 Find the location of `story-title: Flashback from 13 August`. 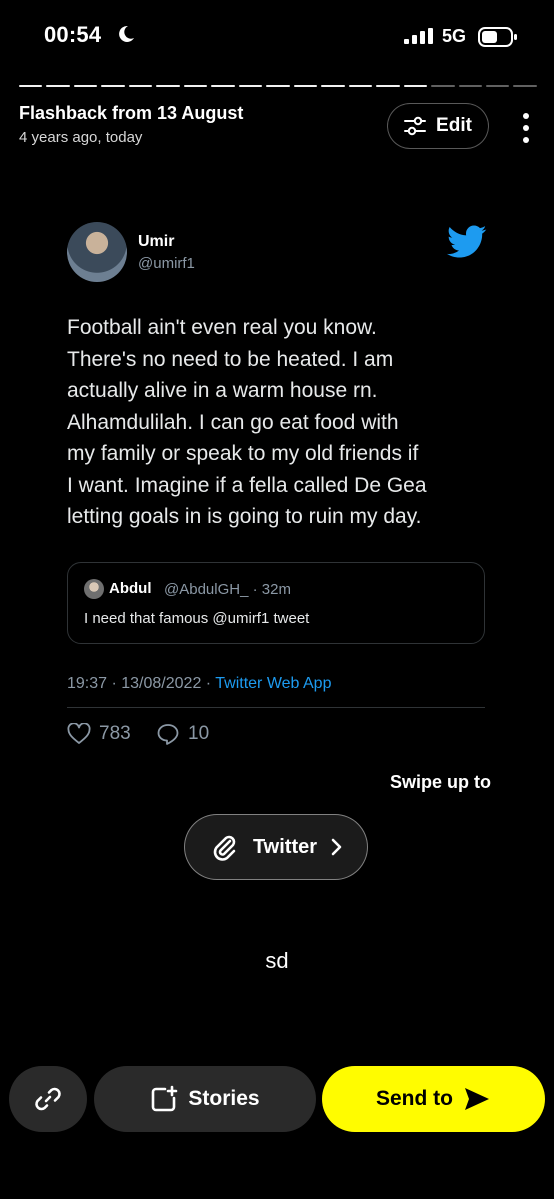

story-title: Flashback from 13 August is located at coordinates (131, 113).